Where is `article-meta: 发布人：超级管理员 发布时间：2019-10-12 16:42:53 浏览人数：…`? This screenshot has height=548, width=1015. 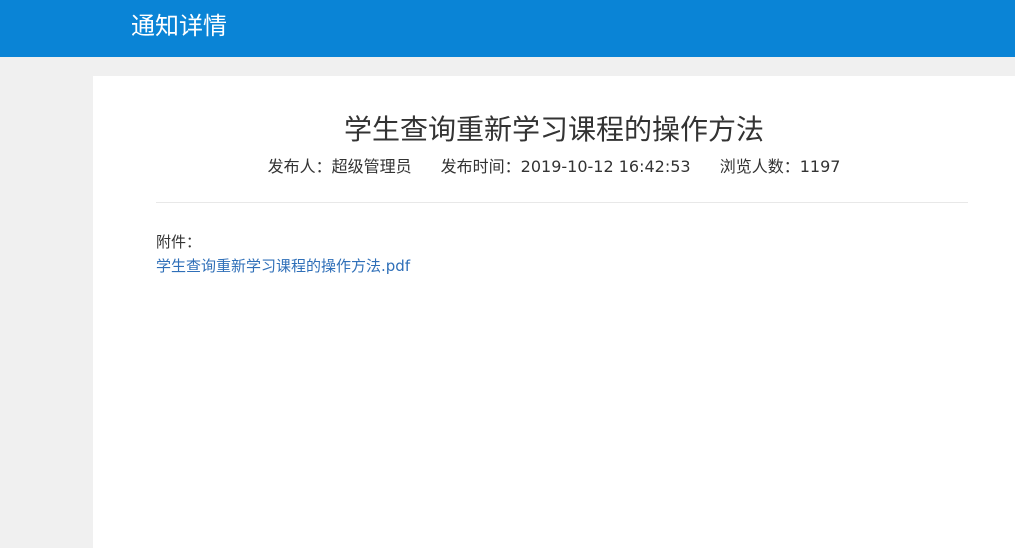
article-meta: 发布人：超级管理员 发布时间：2019-10-12 16:42:53 浏览人数：… is located at coordinates (554, 167).